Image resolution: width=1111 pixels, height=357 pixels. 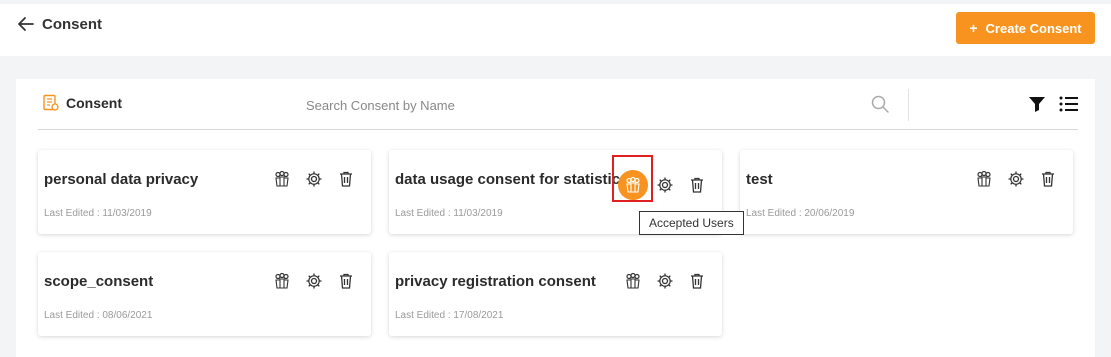 I want to click on card-title: scope_consent, so click(x=99, y=281).